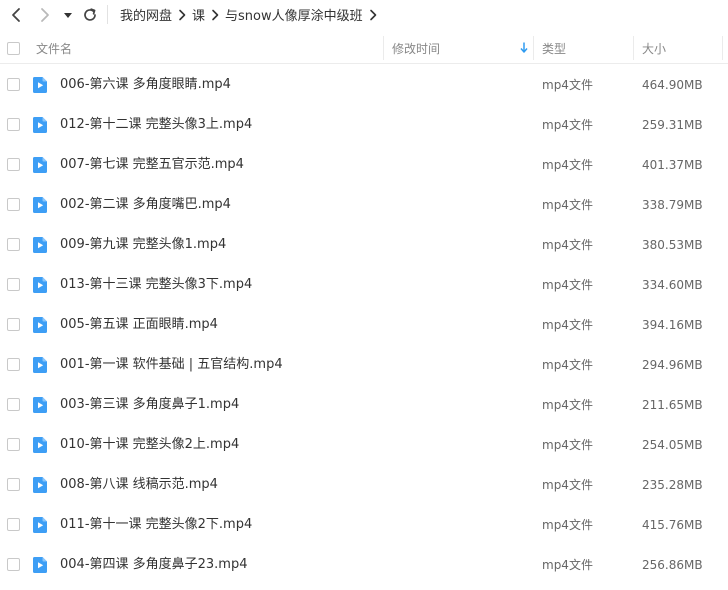 Image resolution: width=728 pixels, height=590 pixels. I want to click on file-size: 380.53MB, so click(672, 245).